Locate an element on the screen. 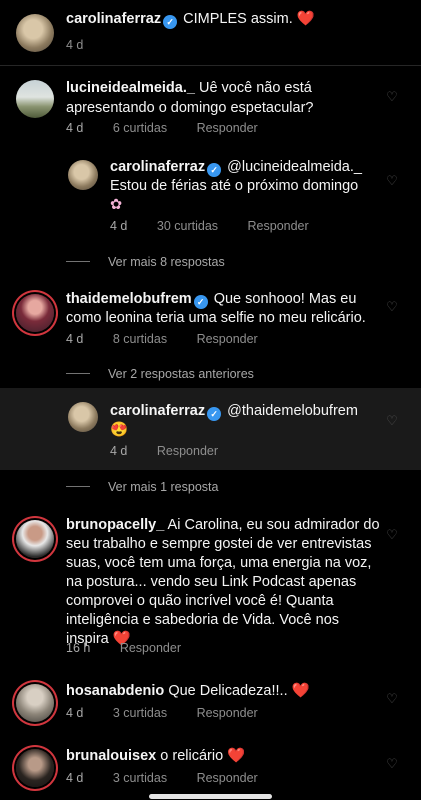 Image resolution: width=421 pixels, height=800 pixels. username: brunopacelly_ is located at coordinates (115, 525).